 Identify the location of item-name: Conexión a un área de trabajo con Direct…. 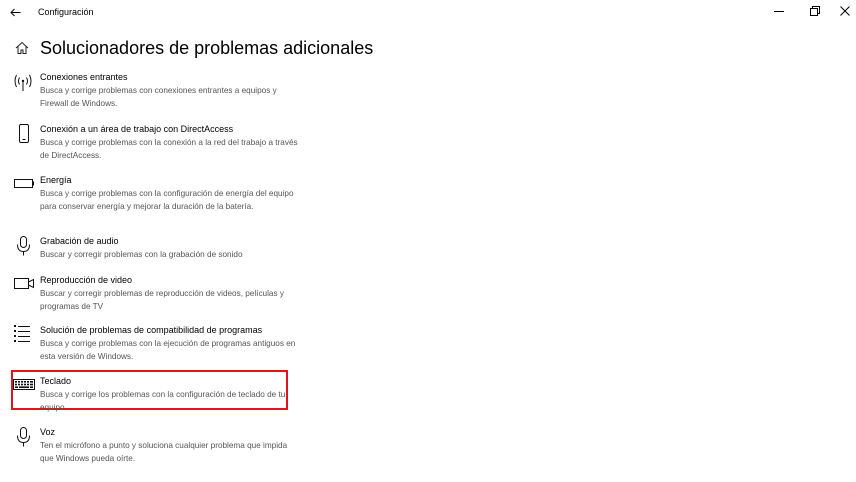
(137, 129).